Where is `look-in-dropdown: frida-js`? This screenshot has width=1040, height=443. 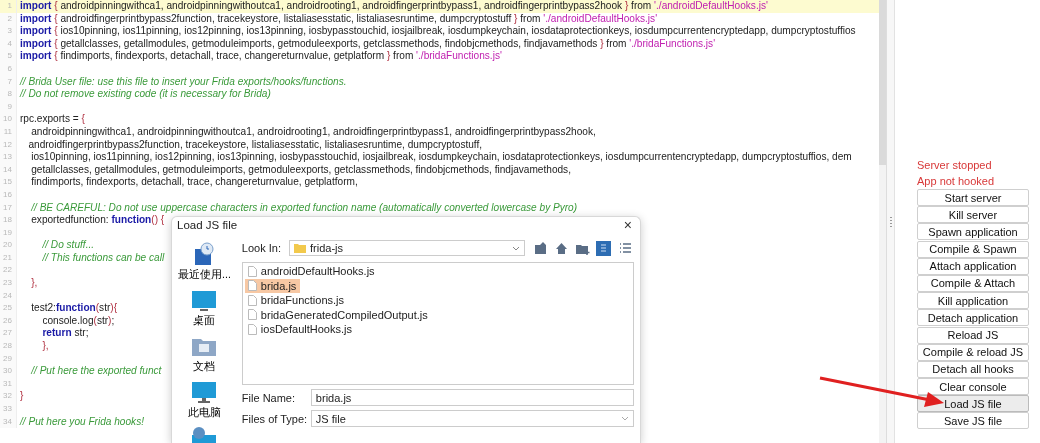
look-in-dropdown: frida-js is located at coordinates (407, 248).